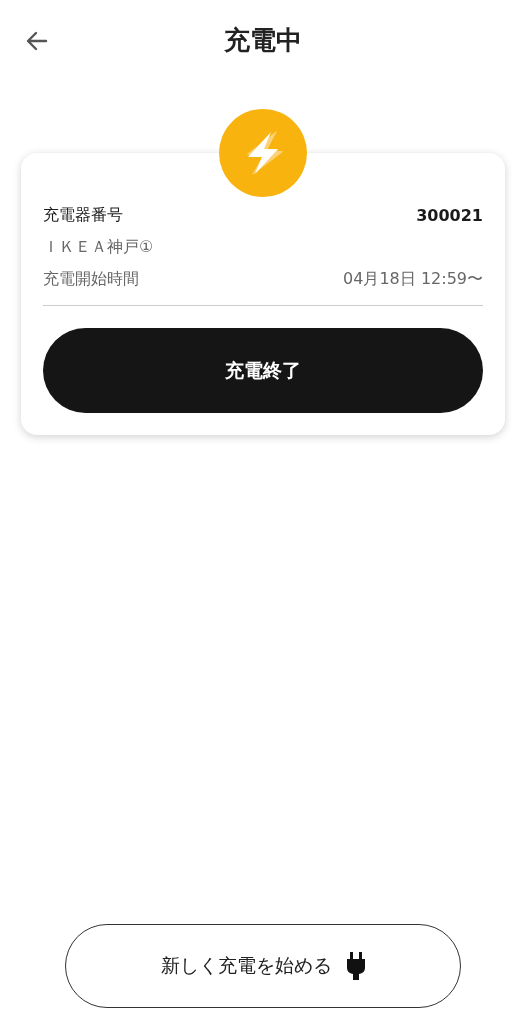 The image size is (526, 1024). Describe the element at coordinates (413, 279) in the screenshot. I see `start-time: 04月18日 12:59〜` at that location.